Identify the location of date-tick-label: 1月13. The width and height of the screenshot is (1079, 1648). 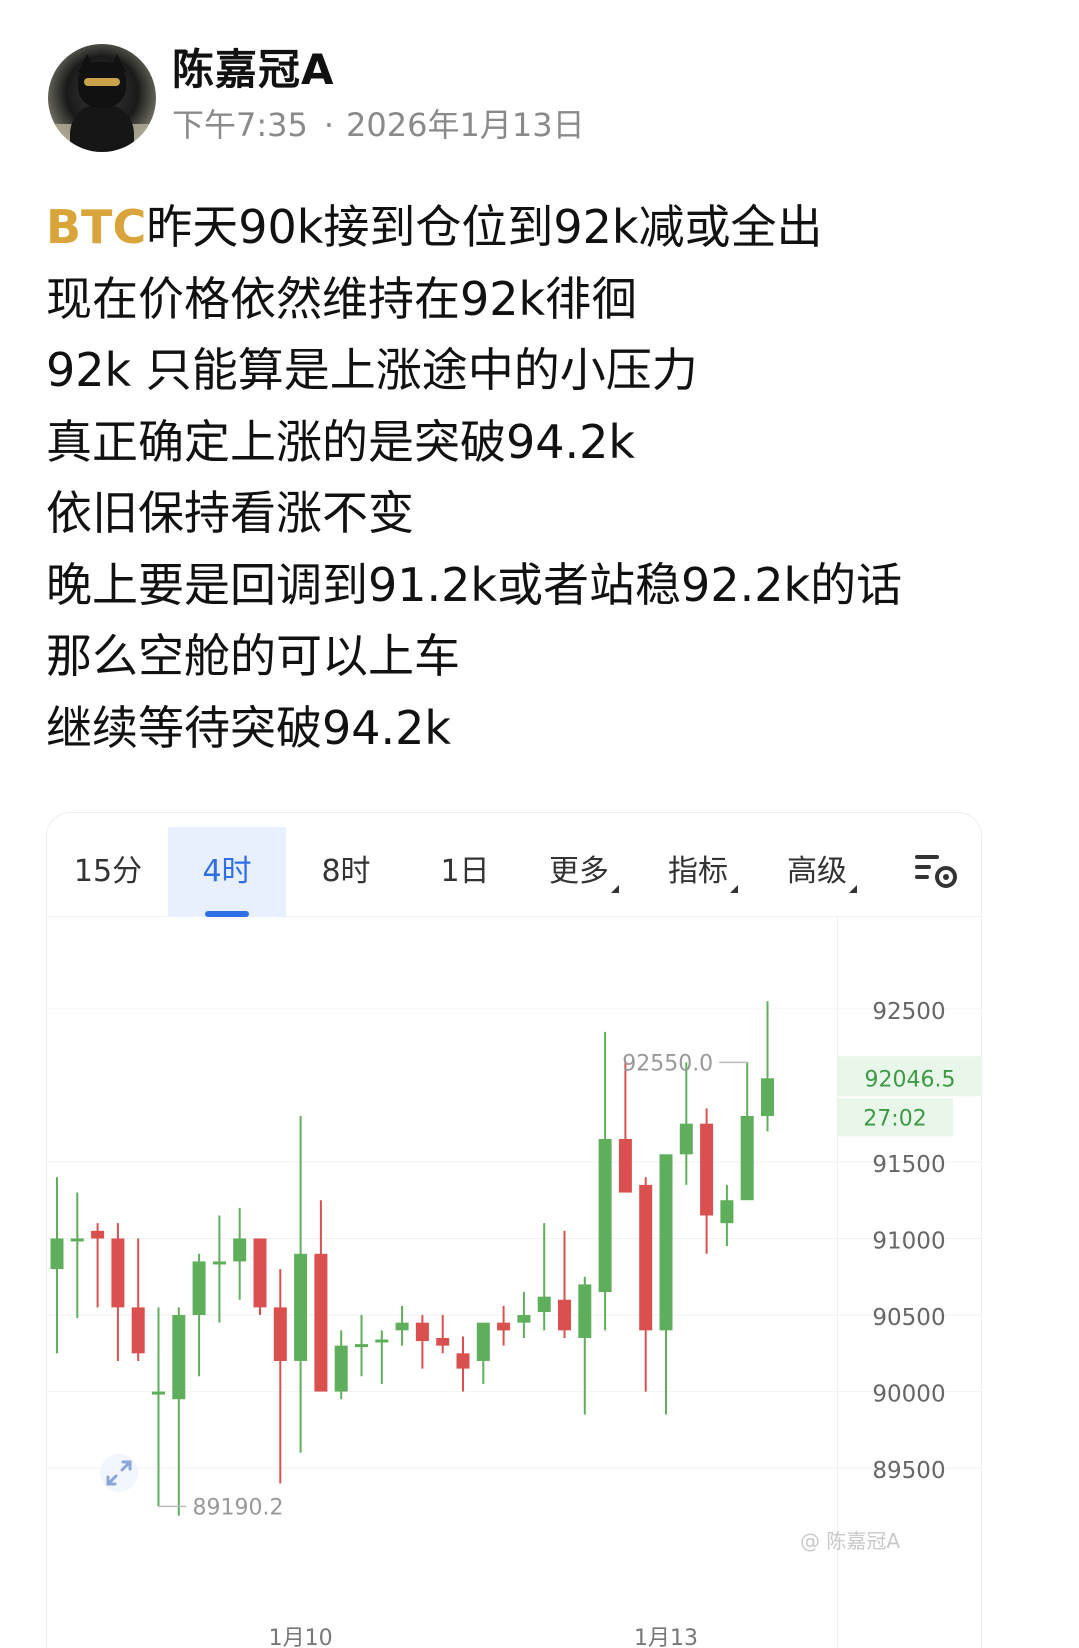
(666, 1637).